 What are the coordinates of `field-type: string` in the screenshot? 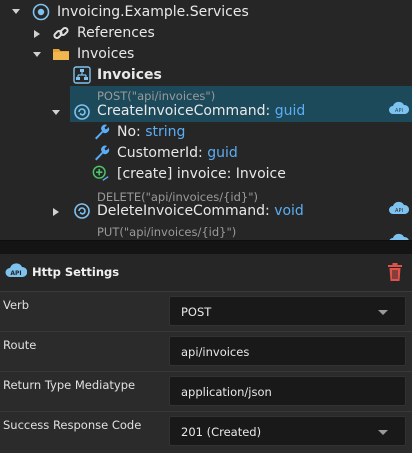 It's located at (165, 132).